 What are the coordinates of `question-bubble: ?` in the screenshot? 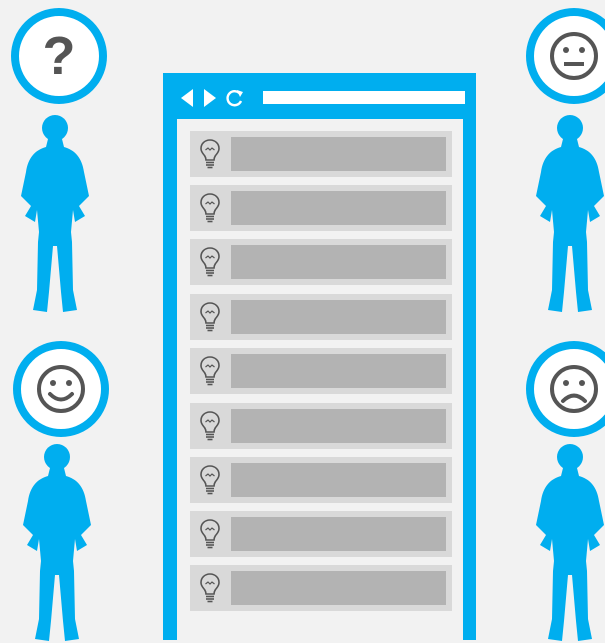 It's located at (59, 56).